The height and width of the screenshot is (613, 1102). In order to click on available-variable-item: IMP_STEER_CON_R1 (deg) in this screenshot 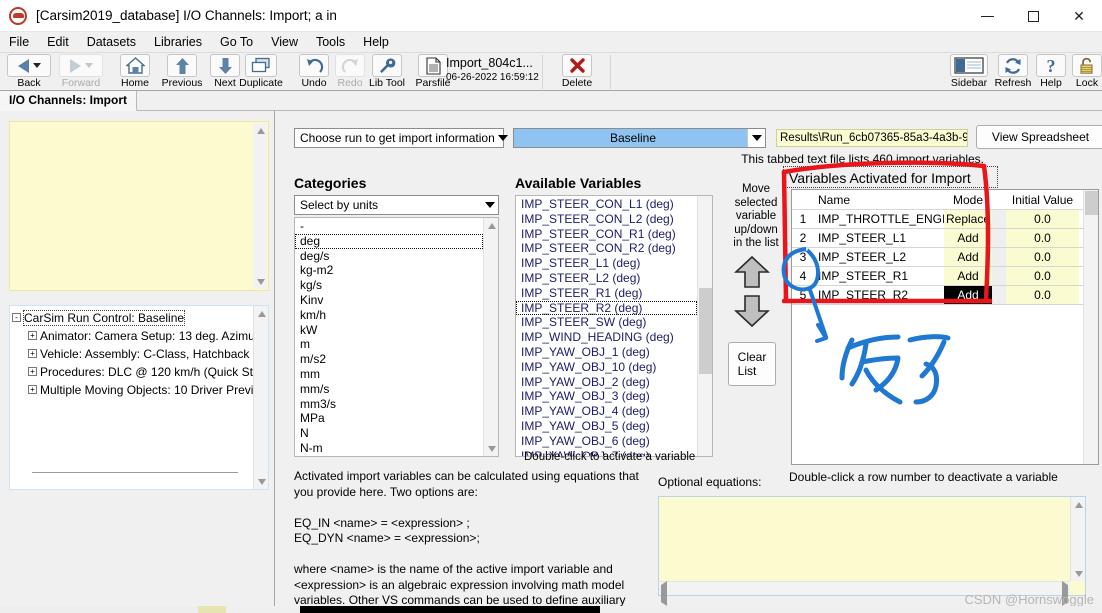, I will do `click(606, 234)`.